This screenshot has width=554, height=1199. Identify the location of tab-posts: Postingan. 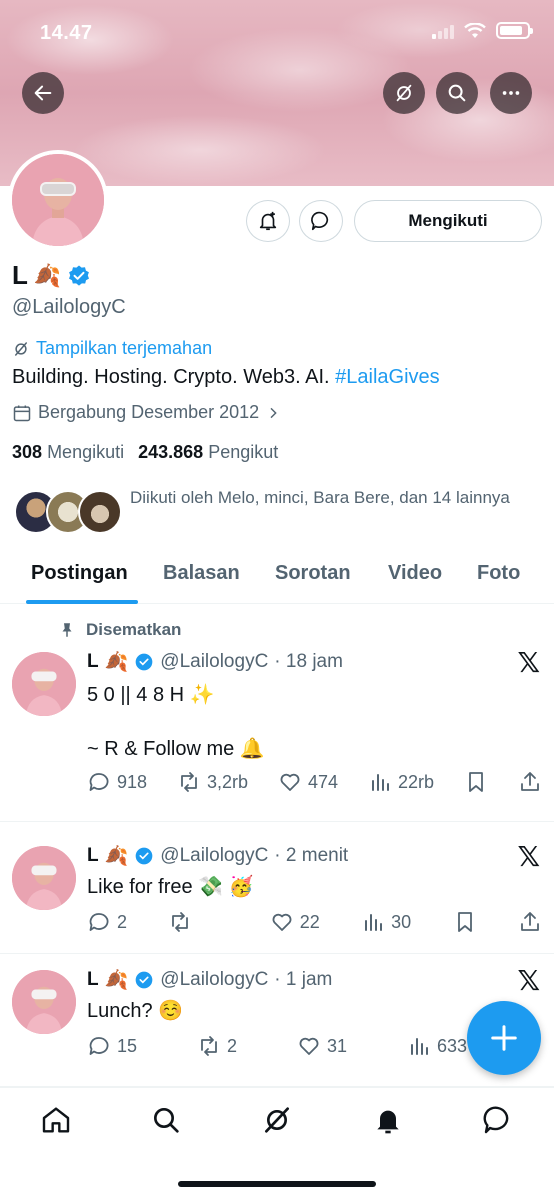
(79, 573).